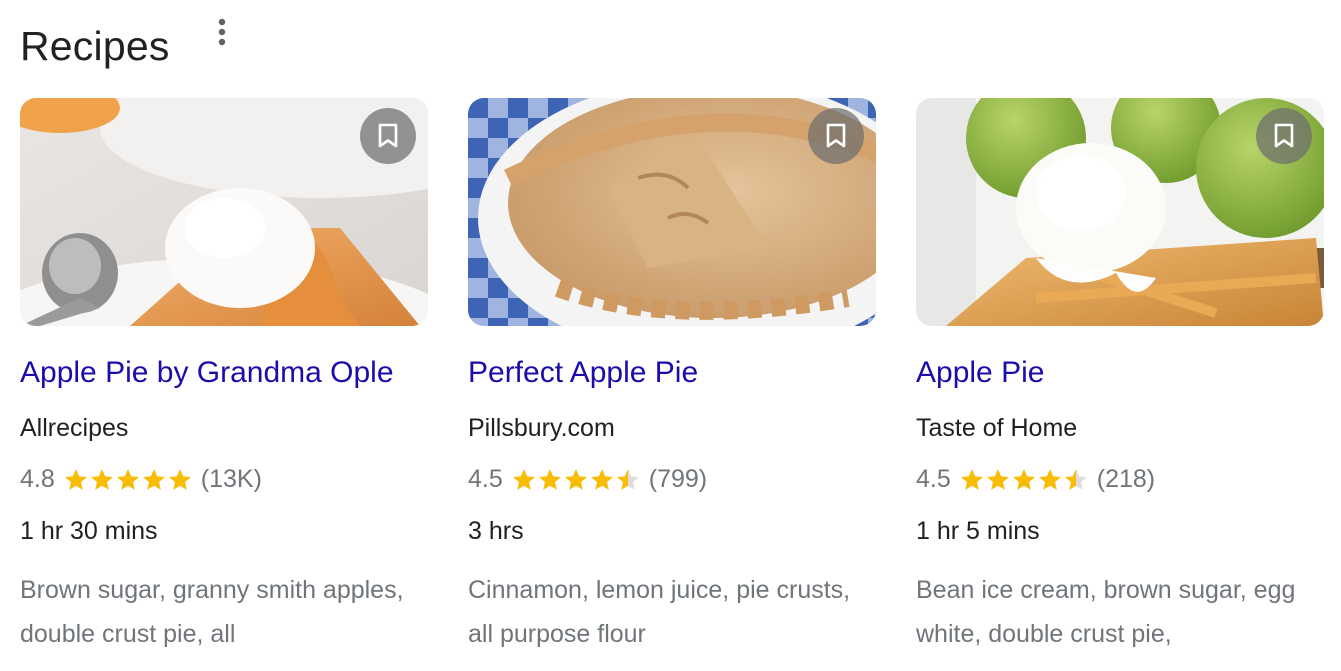 The width and height of the screenshot is (1341, 671). What do you see at coordinates (583, 373) in the screenshot?
I see `recipe-title-link: Perfect Apple Pie` at bounding box center [583, 373].